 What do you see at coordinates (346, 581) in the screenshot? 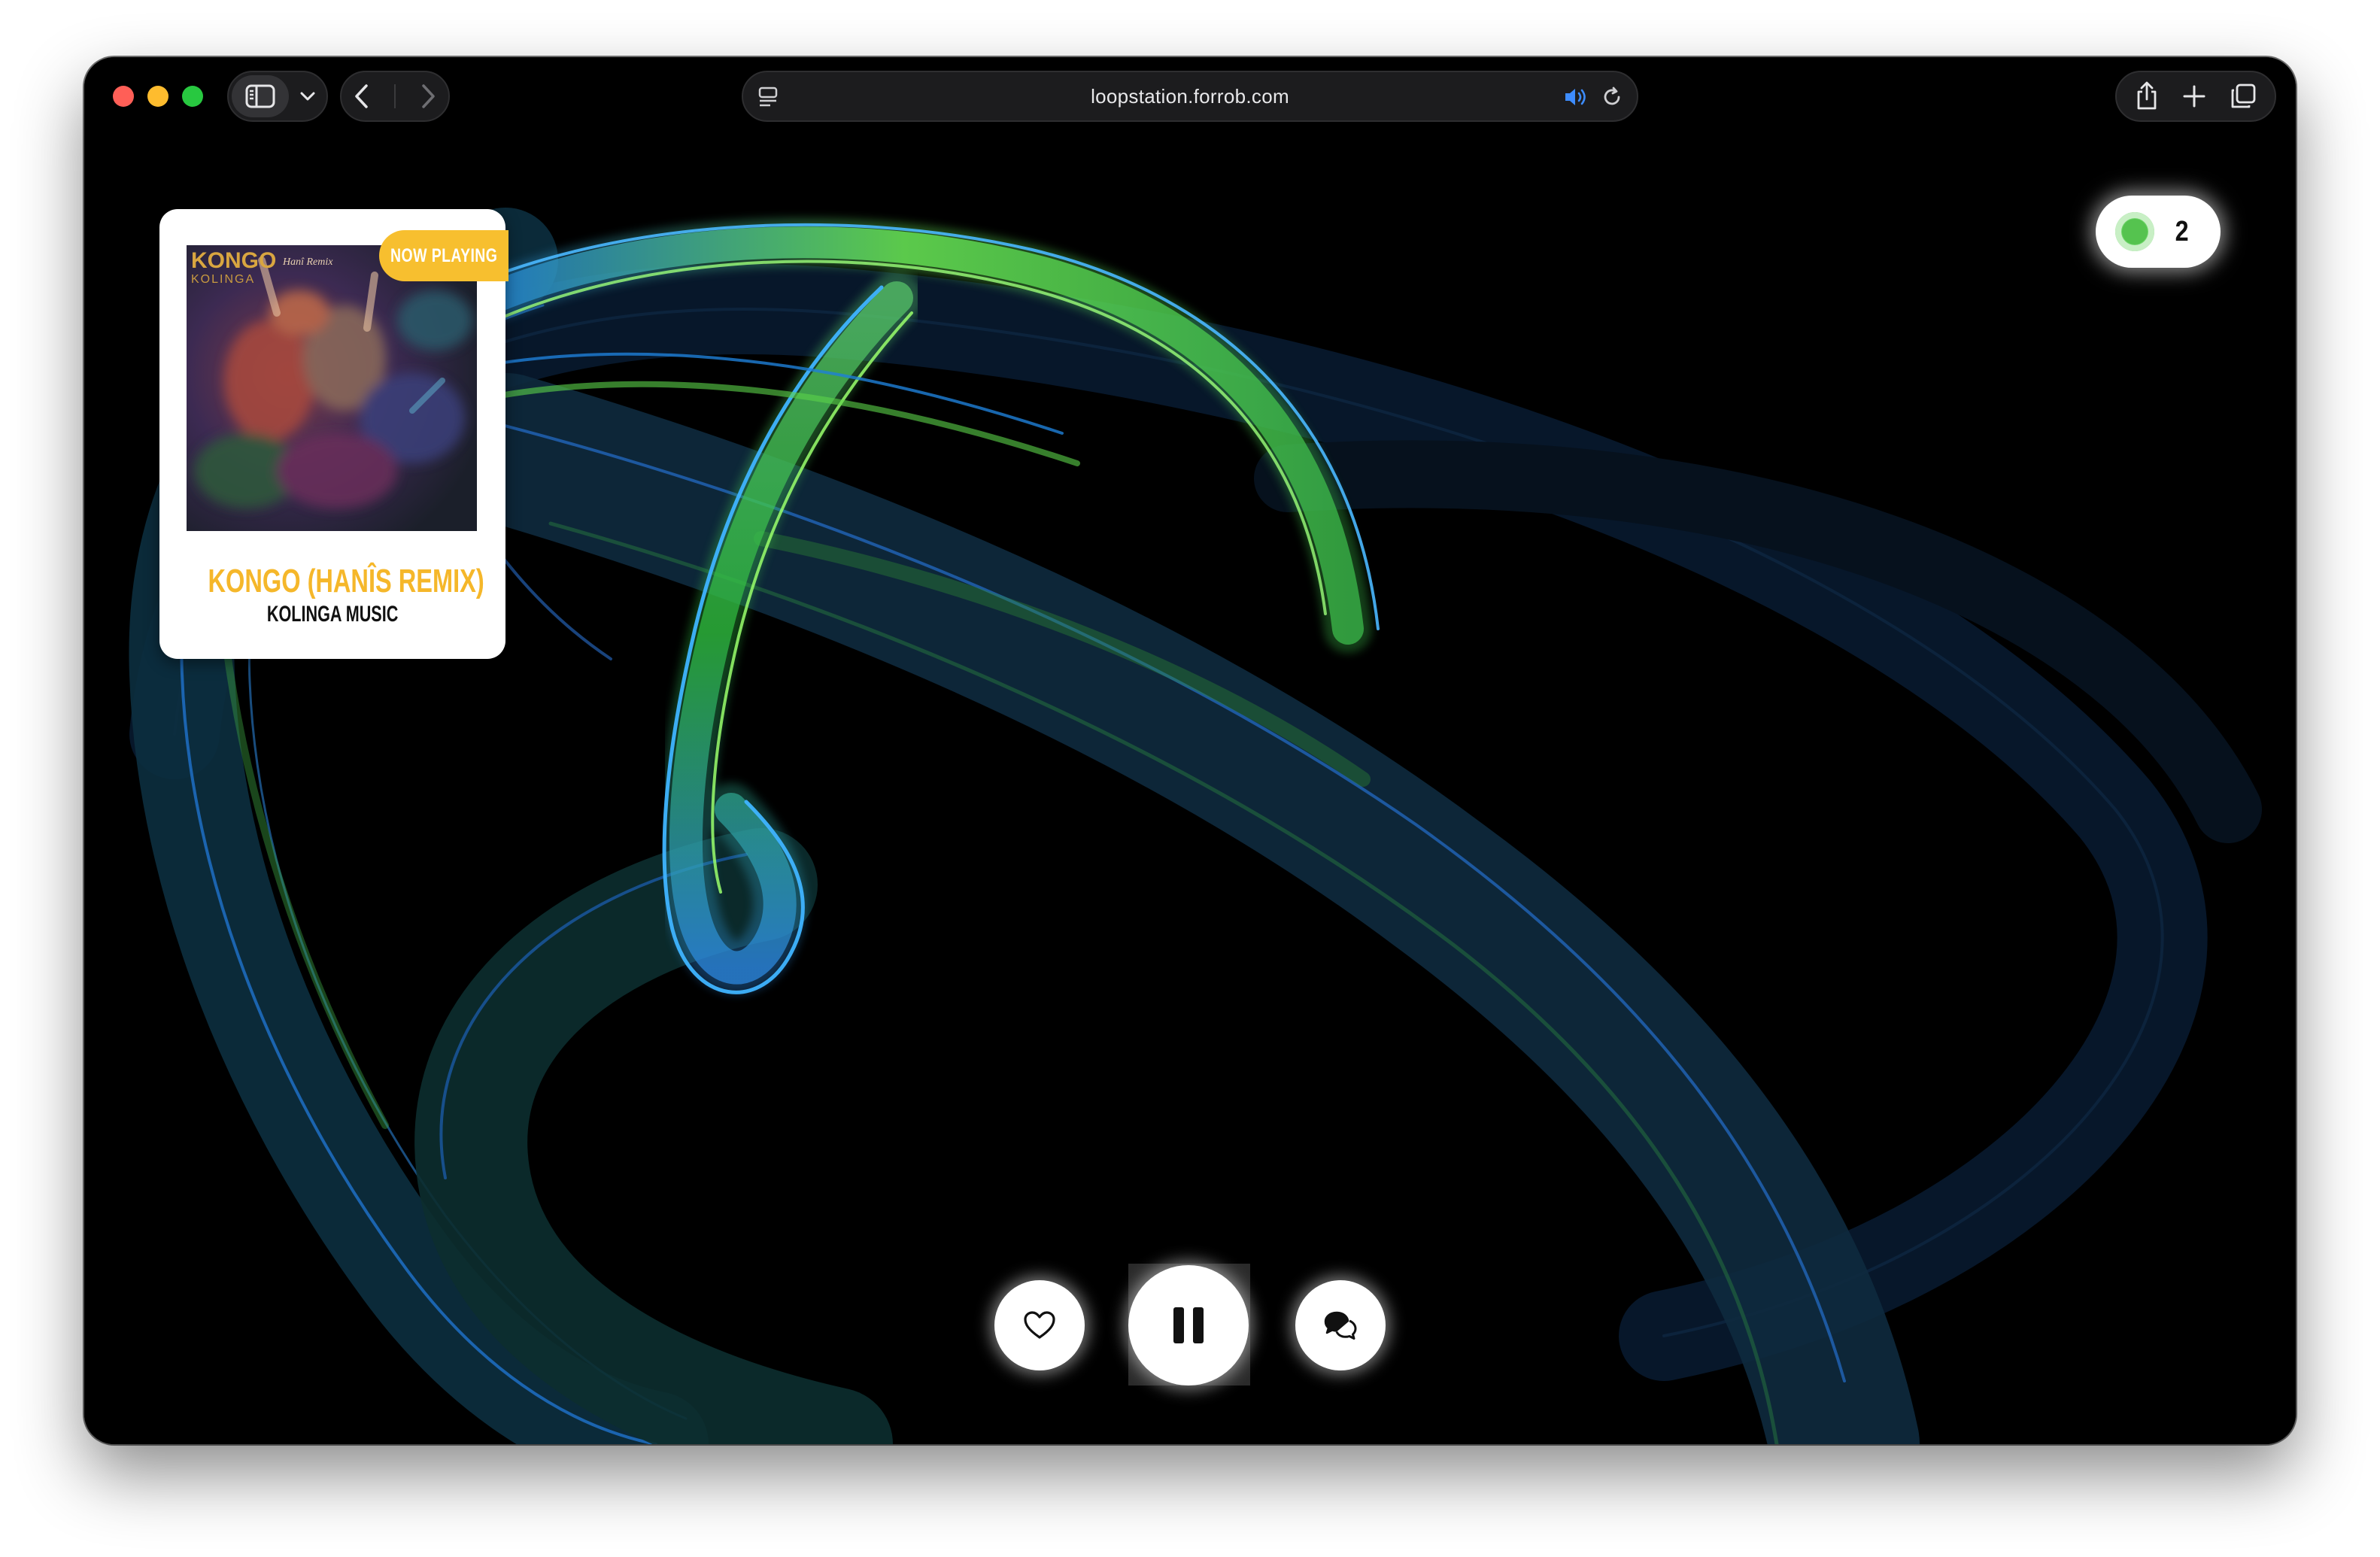
I see `track-title: KONGO (HANÎS REMIX)` at bounding box center [346, 581].